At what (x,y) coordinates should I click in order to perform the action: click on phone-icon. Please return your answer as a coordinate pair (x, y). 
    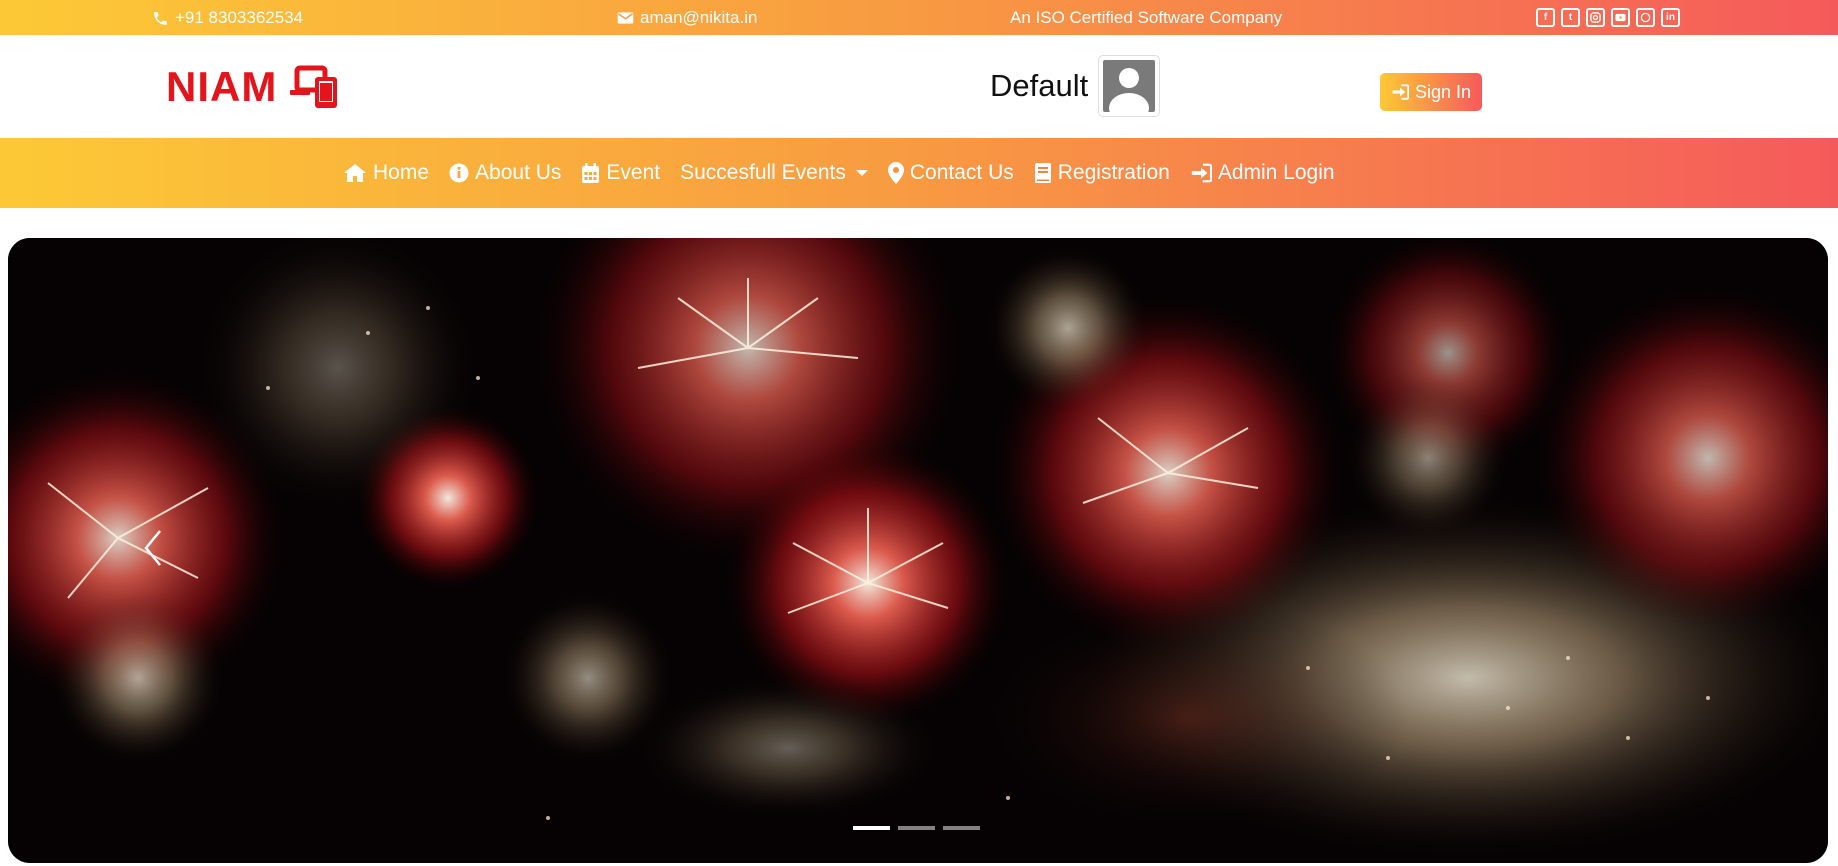
    Looking at the image, I should click on (160, 18).